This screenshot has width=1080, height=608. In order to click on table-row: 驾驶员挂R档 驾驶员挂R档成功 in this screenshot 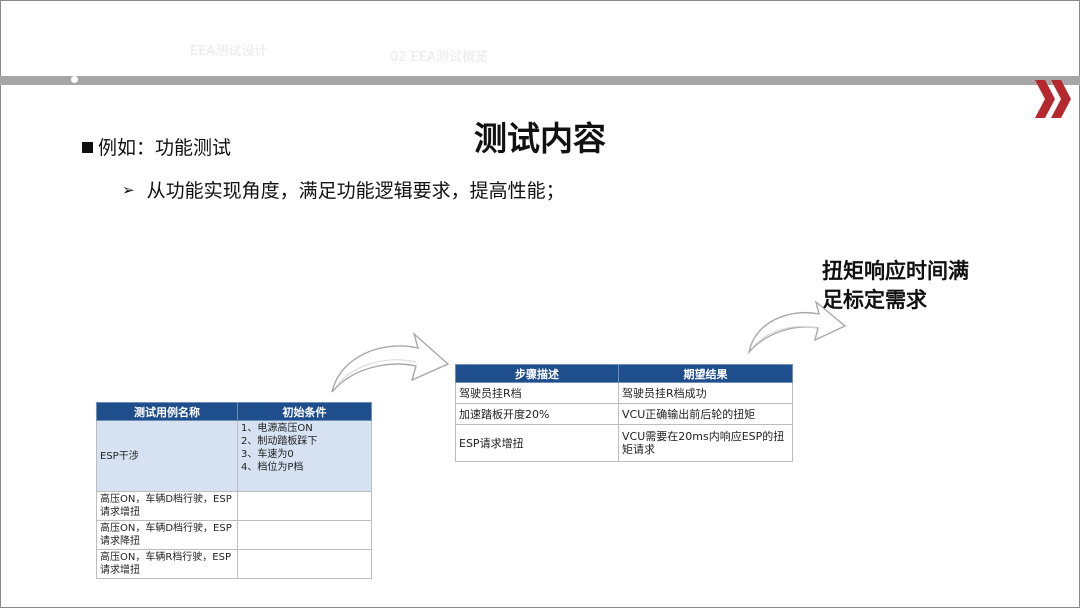, I will do `click(624, 393)`.